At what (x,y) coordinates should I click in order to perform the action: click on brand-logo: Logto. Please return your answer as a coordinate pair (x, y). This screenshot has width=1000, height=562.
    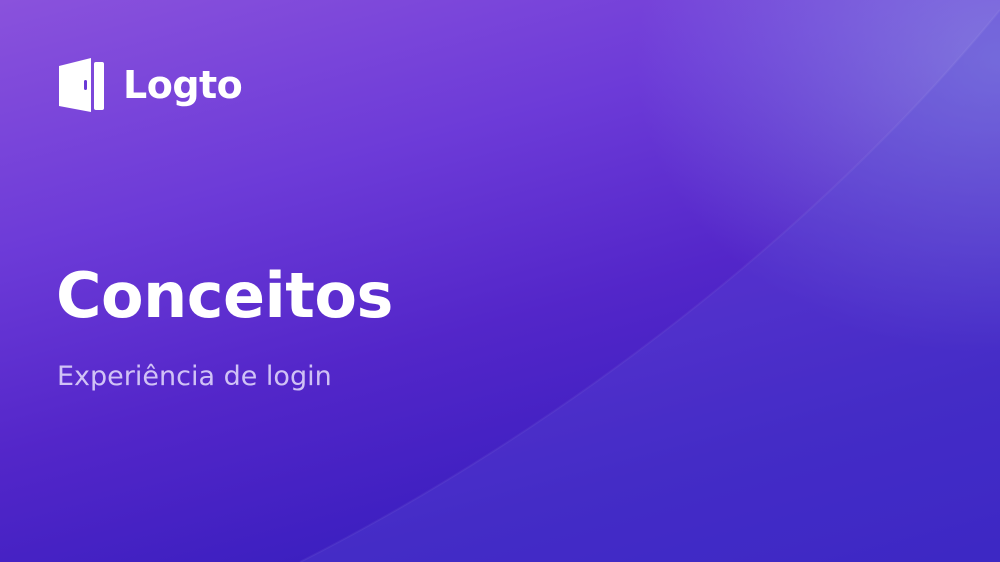
    Looking at the image, I should click on (150, 85).